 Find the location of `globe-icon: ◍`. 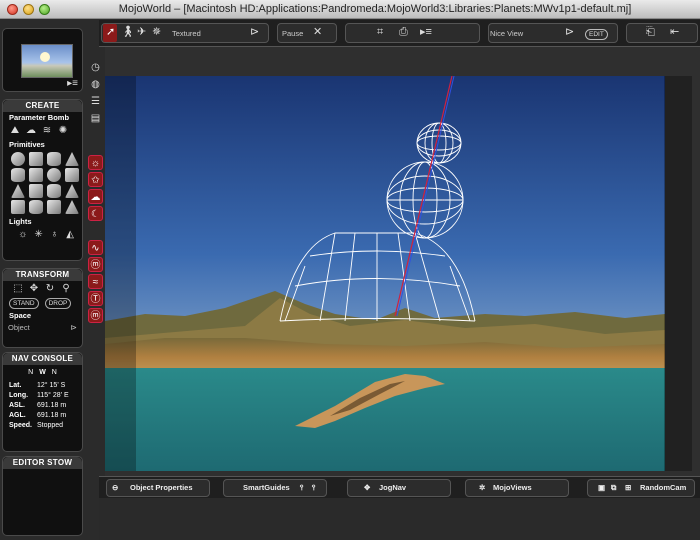

globe-icon: ◍ is located at coordinates (95, 84).